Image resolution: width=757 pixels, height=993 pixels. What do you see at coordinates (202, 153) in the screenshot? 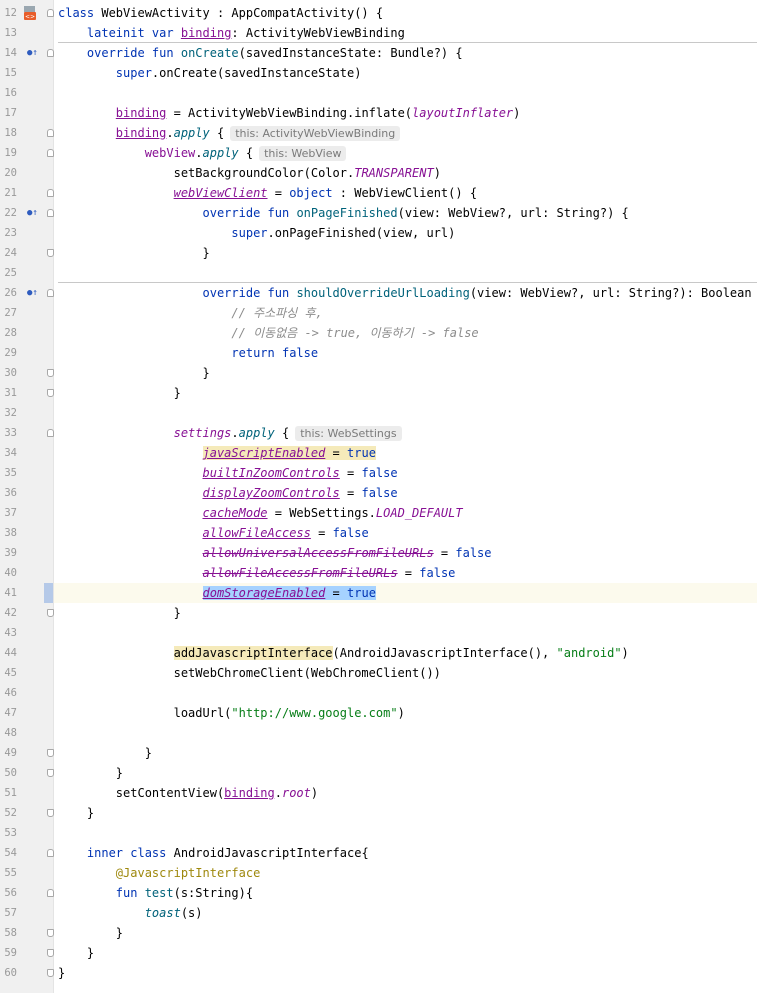
I see `code-text: webView.apply {this: WebView` at bounding box center [202, 153].